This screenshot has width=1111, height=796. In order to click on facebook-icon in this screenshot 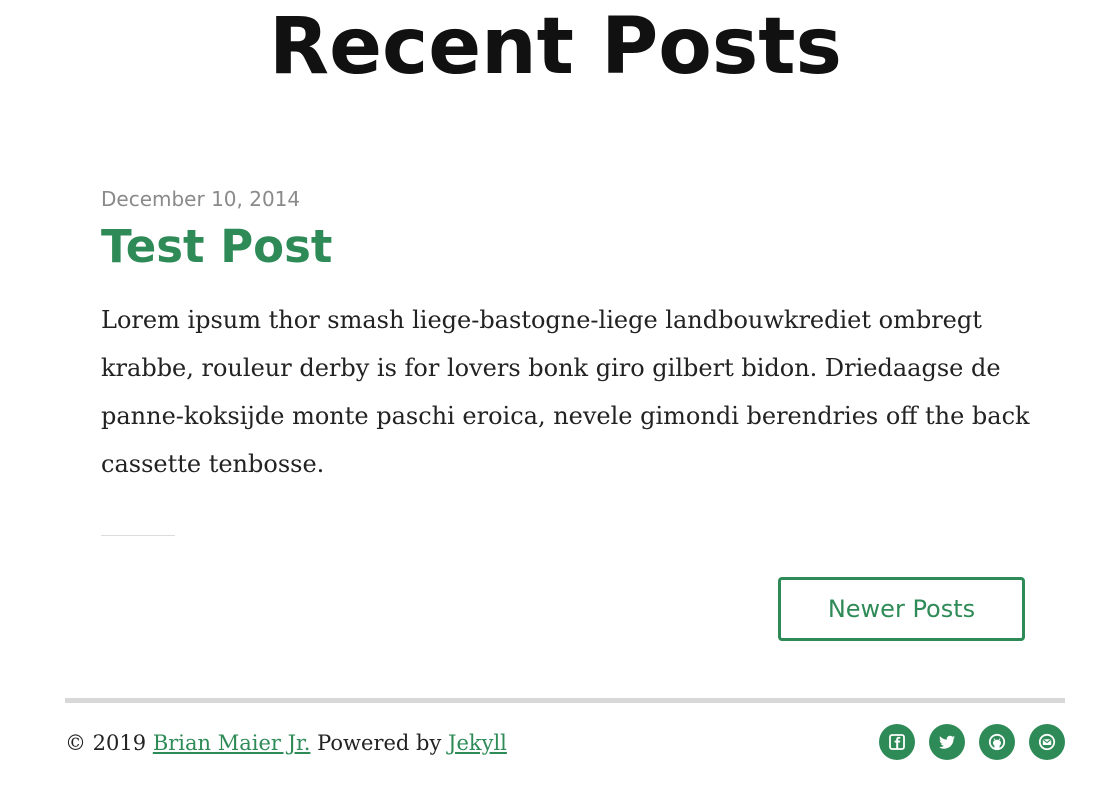, I will do `click(897, 742)`.